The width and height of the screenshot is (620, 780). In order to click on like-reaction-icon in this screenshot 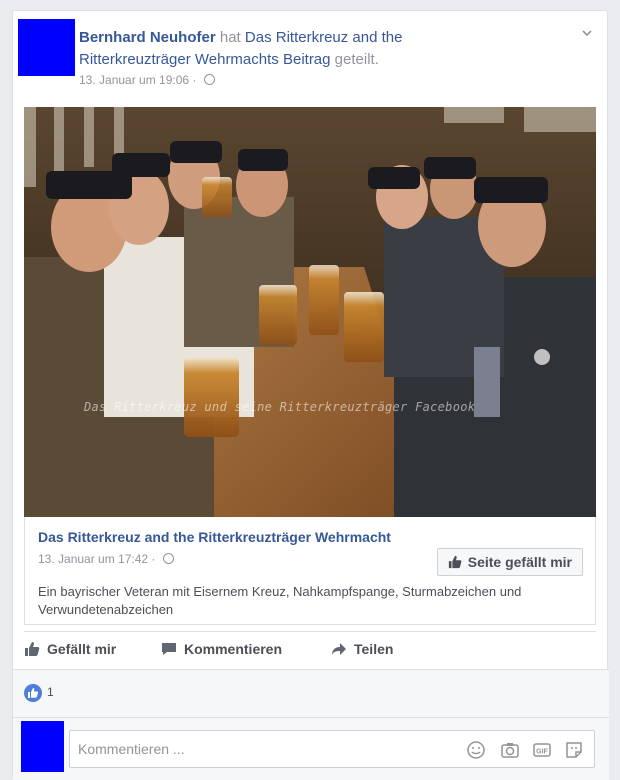, I will do `click(33, 693)`.